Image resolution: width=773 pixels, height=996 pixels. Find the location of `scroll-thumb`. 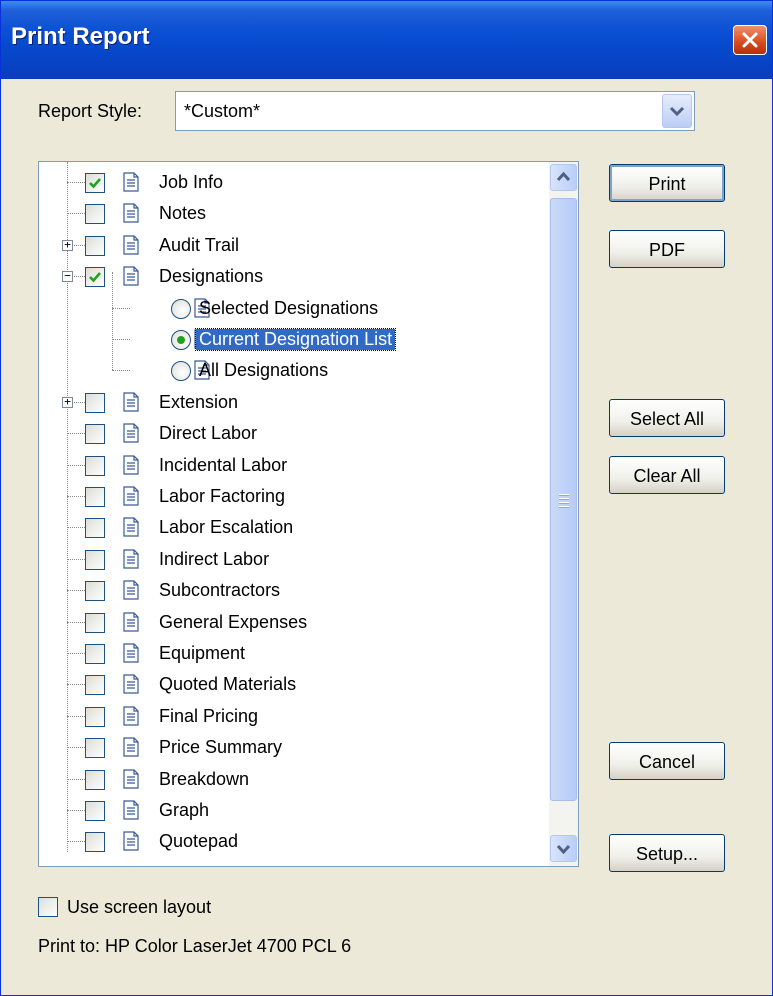

scroll-thumb is located at coordinates (563, 499).